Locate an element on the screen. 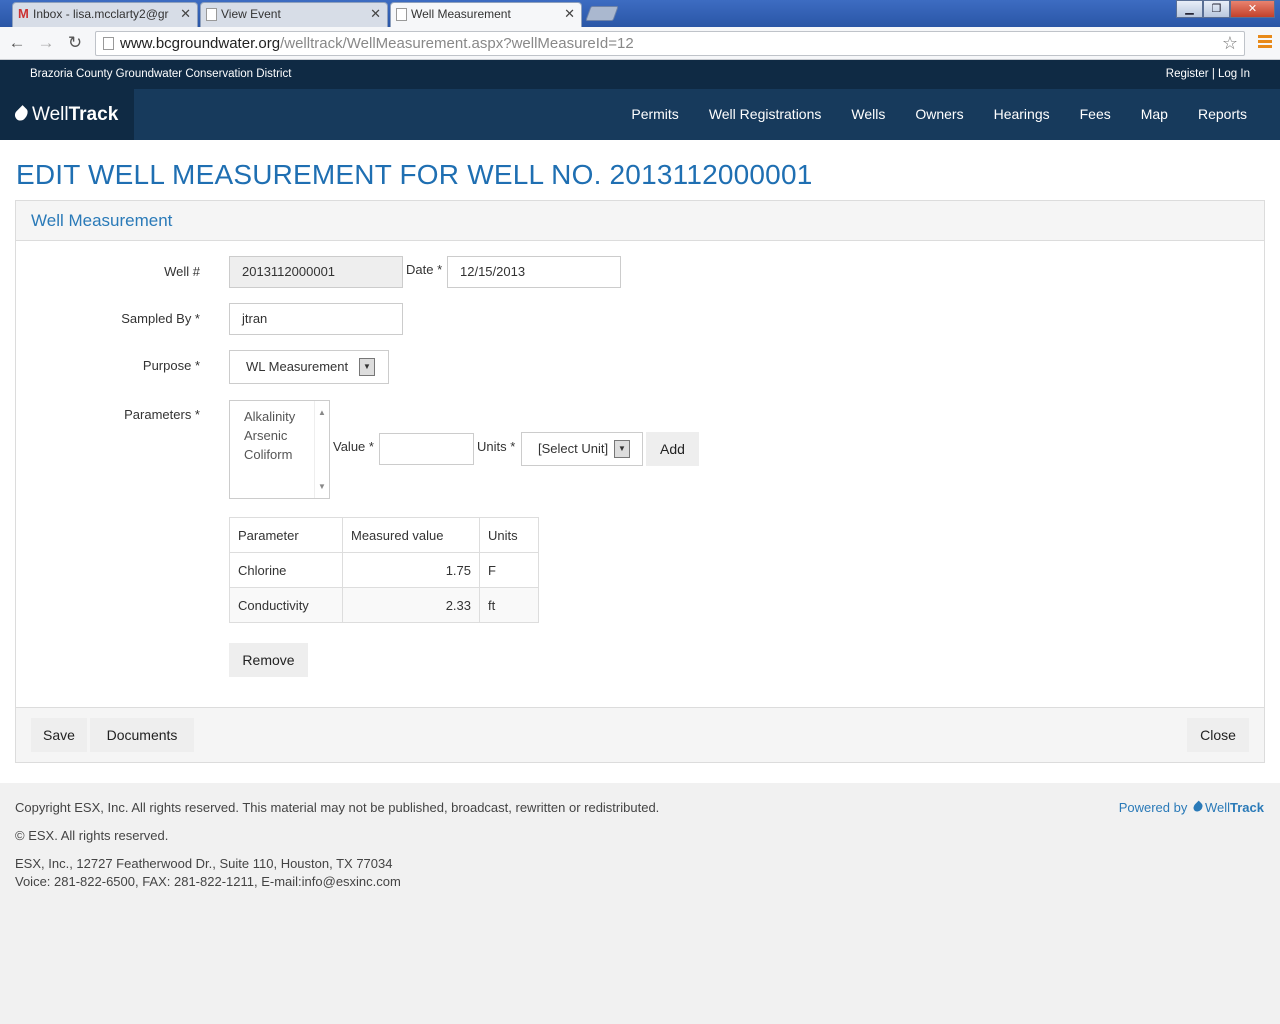 This screenshot has width=1280, height=1024. column-header: Units is located at coordinates (509, 535).